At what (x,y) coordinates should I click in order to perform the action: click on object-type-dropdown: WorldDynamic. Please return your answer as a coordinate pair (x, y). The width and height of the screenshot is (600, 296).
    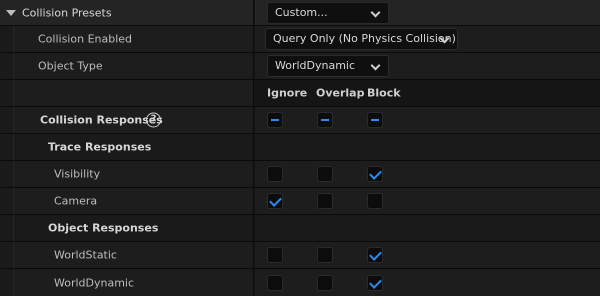
    Looking at the image, I should click on (328, 66).